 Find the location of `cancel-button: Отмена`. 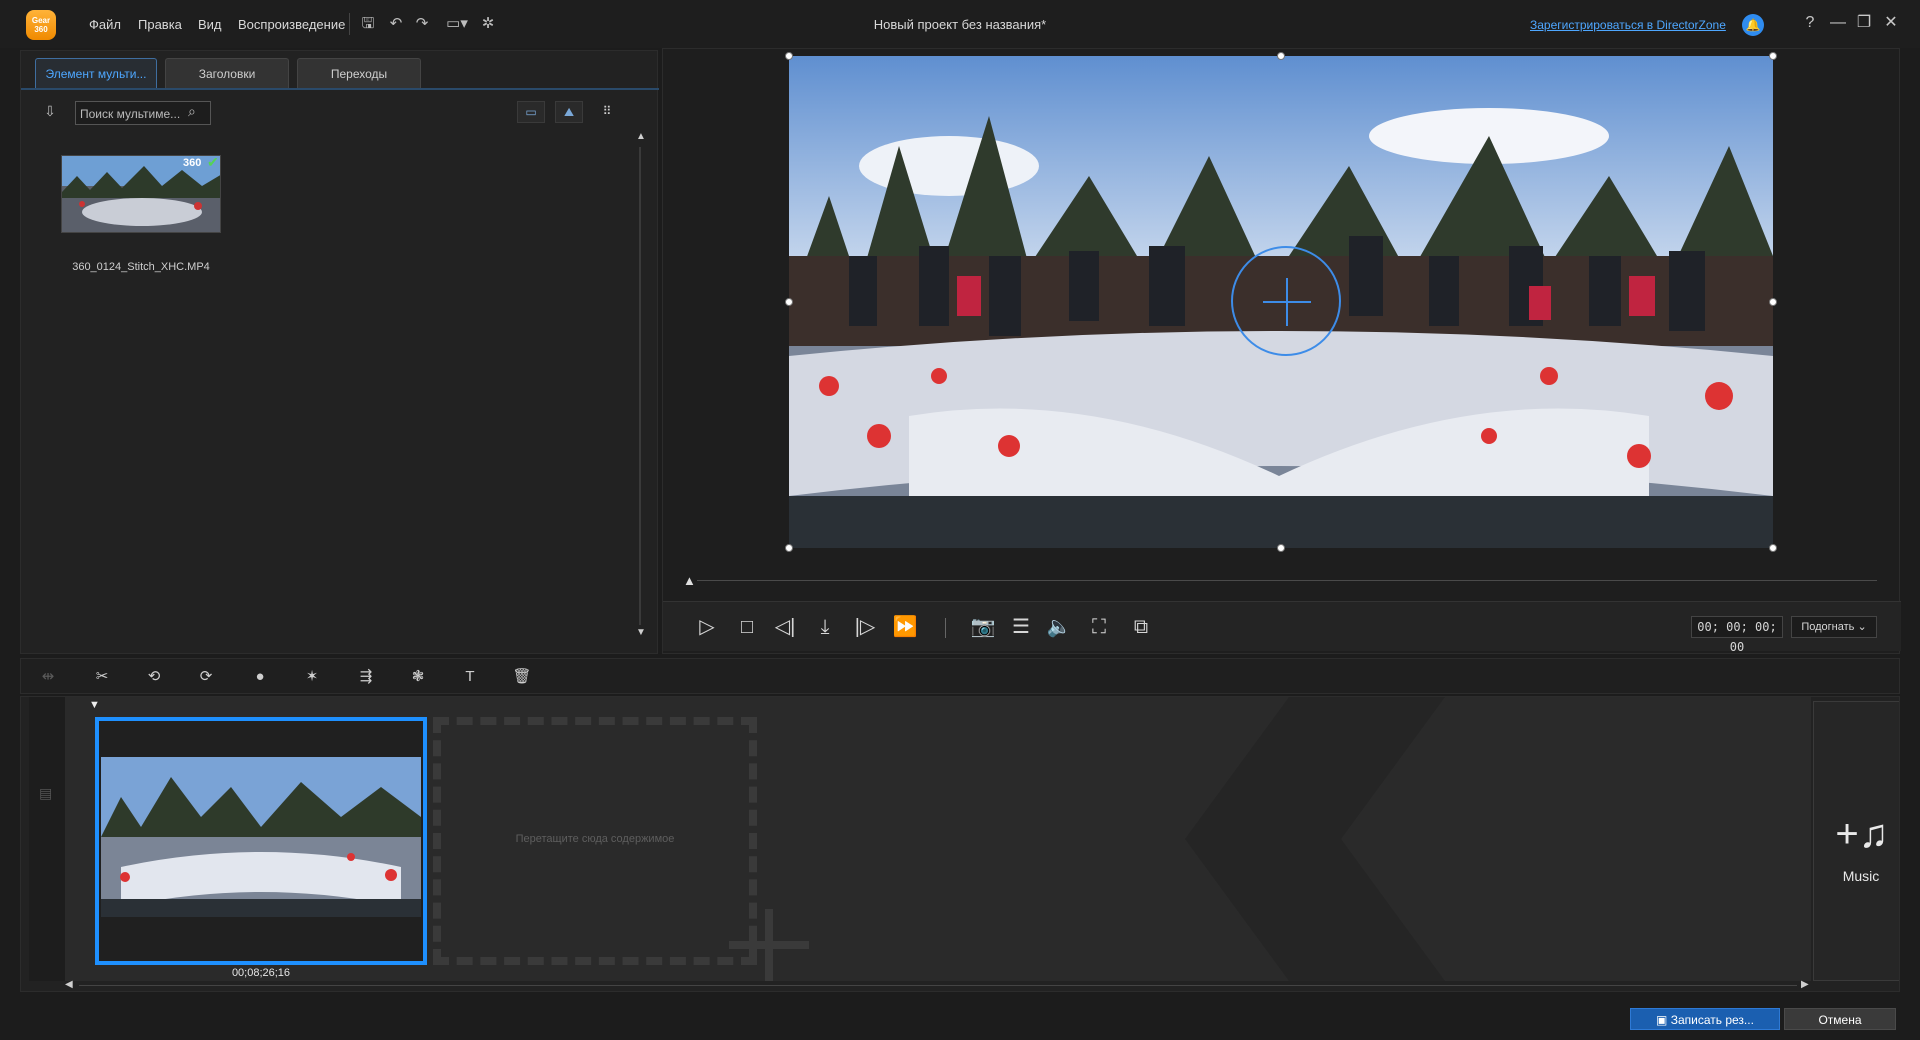

cancel-button: Отмена is located at coordinates (1840, 1019).